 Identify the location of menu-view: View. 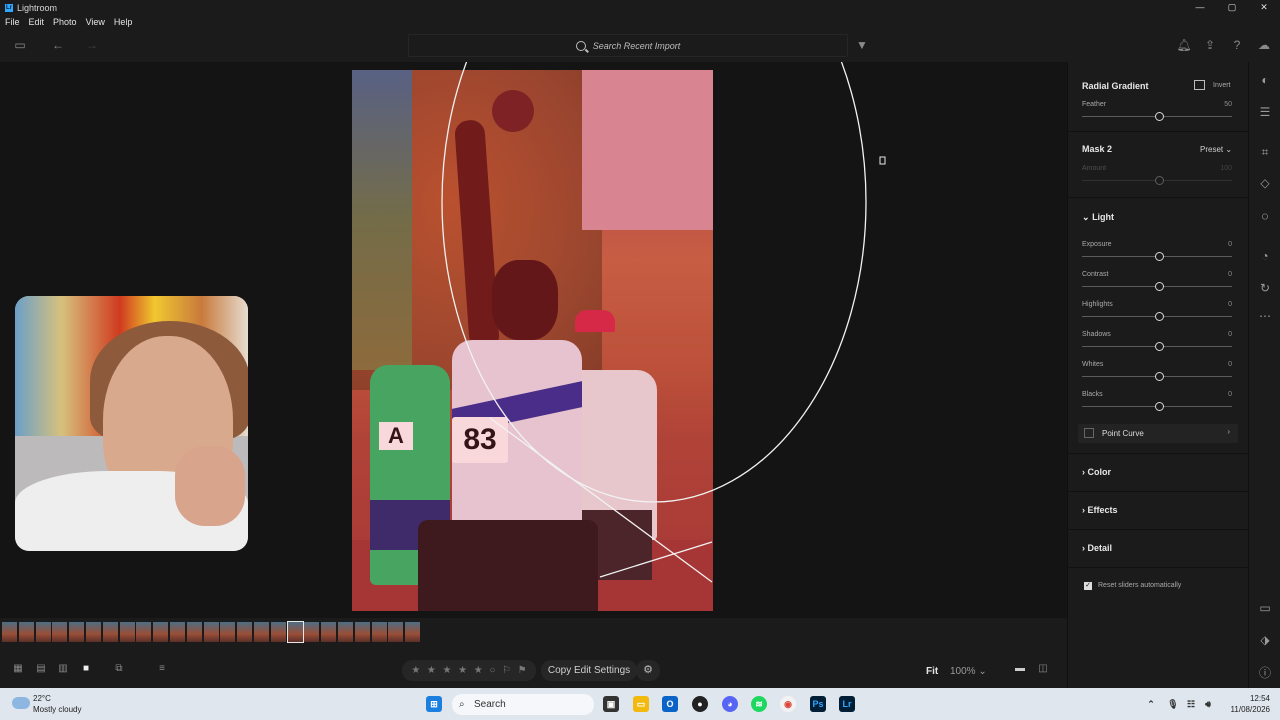
(95, 22).